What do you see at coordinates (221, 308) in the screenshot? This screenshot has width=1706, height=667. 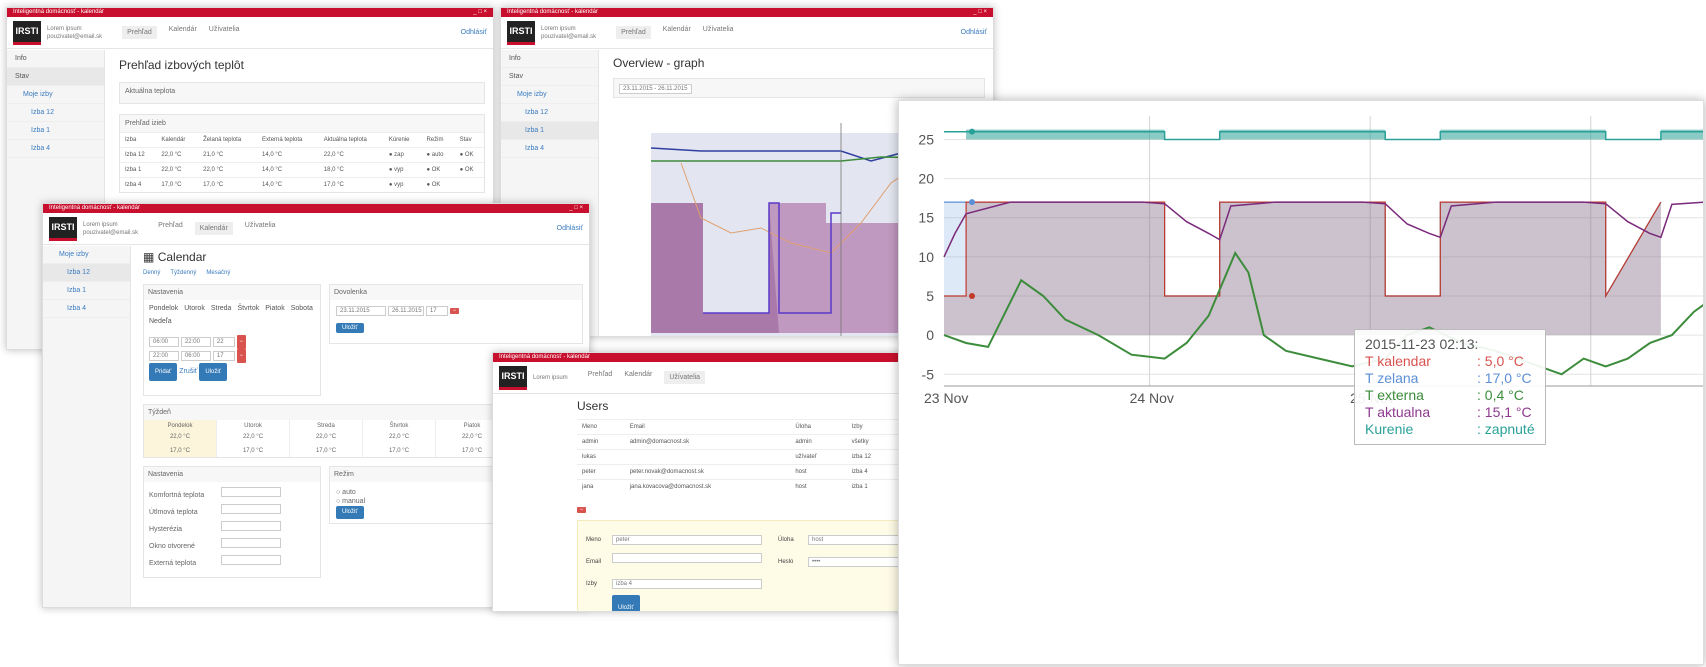 I see `day-tab: Streda` at bounding box center [221, 308].